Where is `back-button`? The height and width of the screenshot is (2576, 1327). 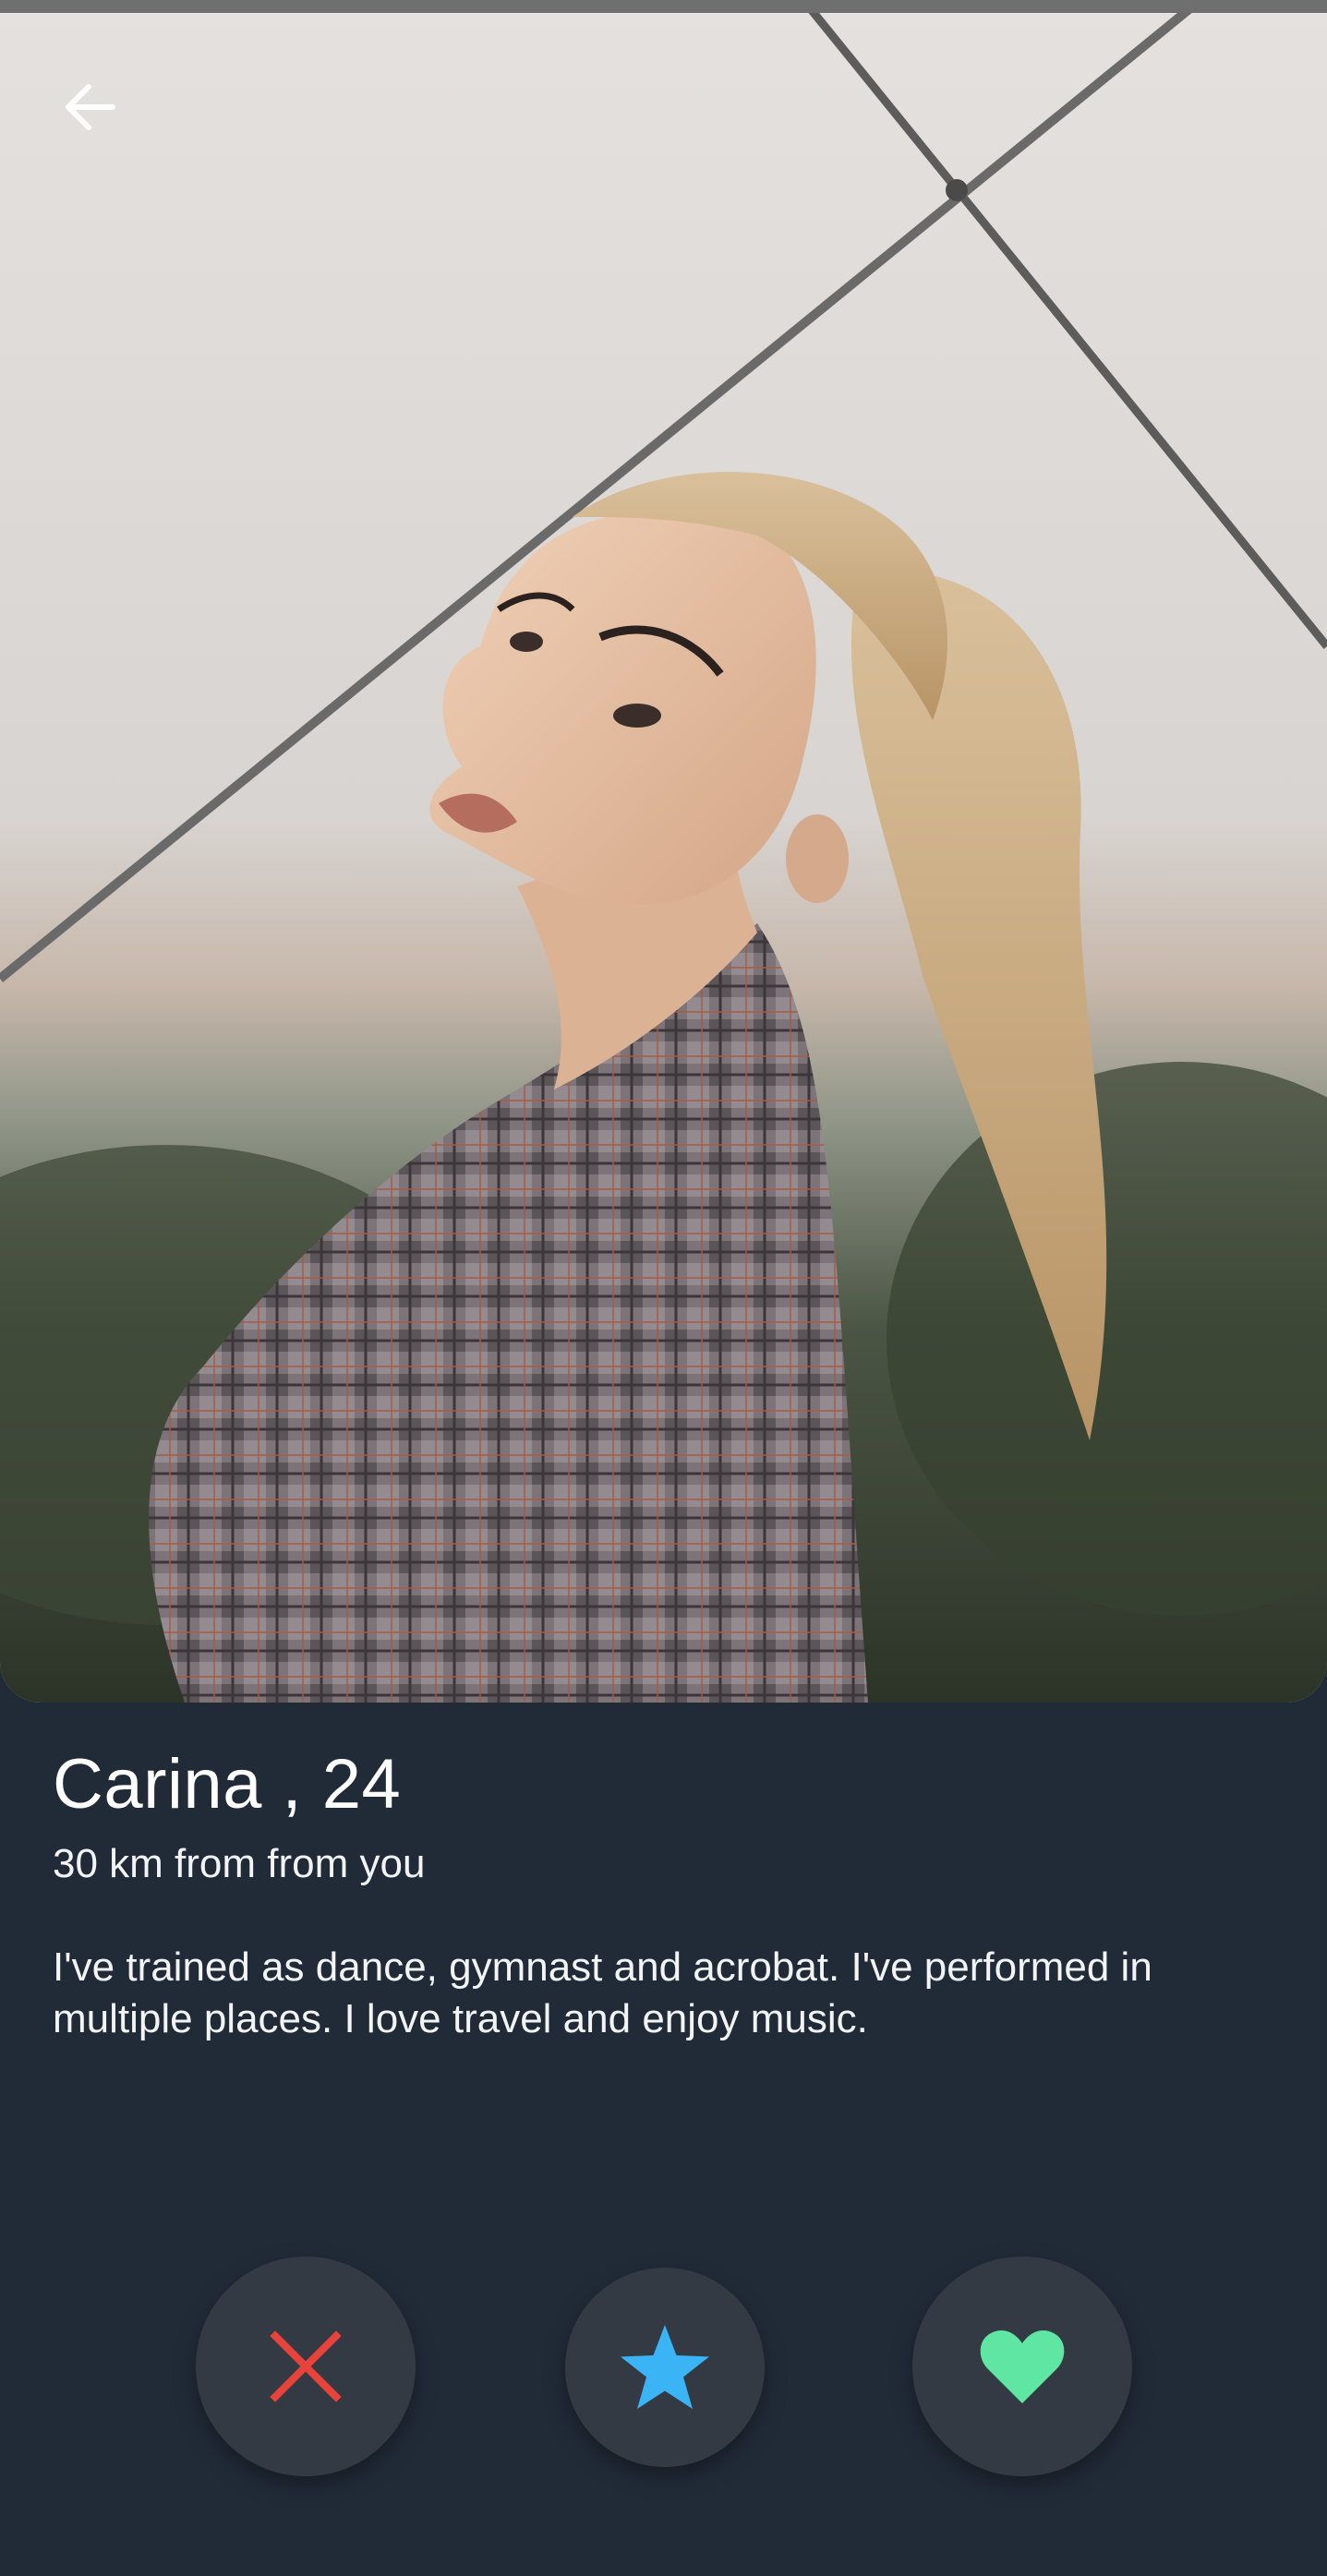 back-button is located at coordinates (91, 107).